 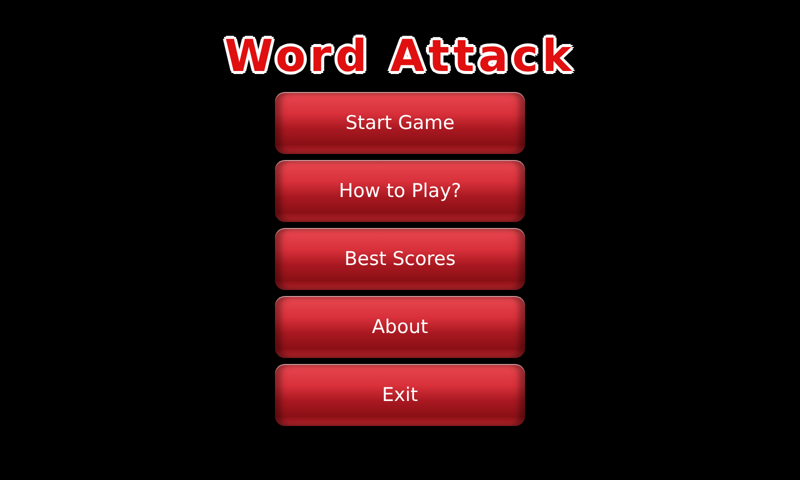 What do you see at coordinates (400, 123) in the screenshot?
I see `menu-button: Start Game` at bounding box center [400, 123].